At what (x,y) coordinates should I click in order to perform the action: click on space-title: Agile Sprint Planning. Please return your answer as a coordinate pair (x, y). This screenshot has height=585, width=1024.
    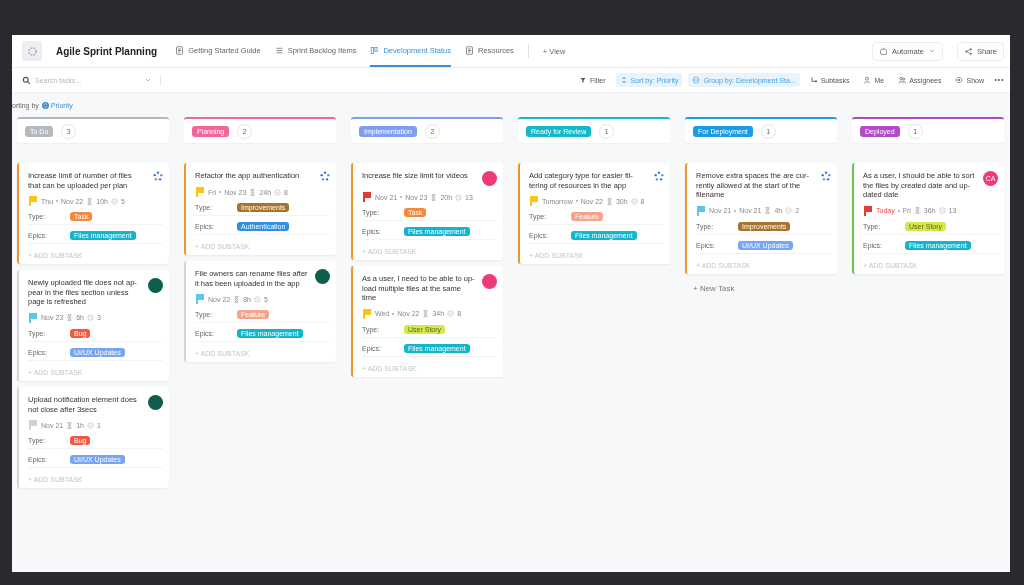
    Looking at the image, I should click on (107, 51).